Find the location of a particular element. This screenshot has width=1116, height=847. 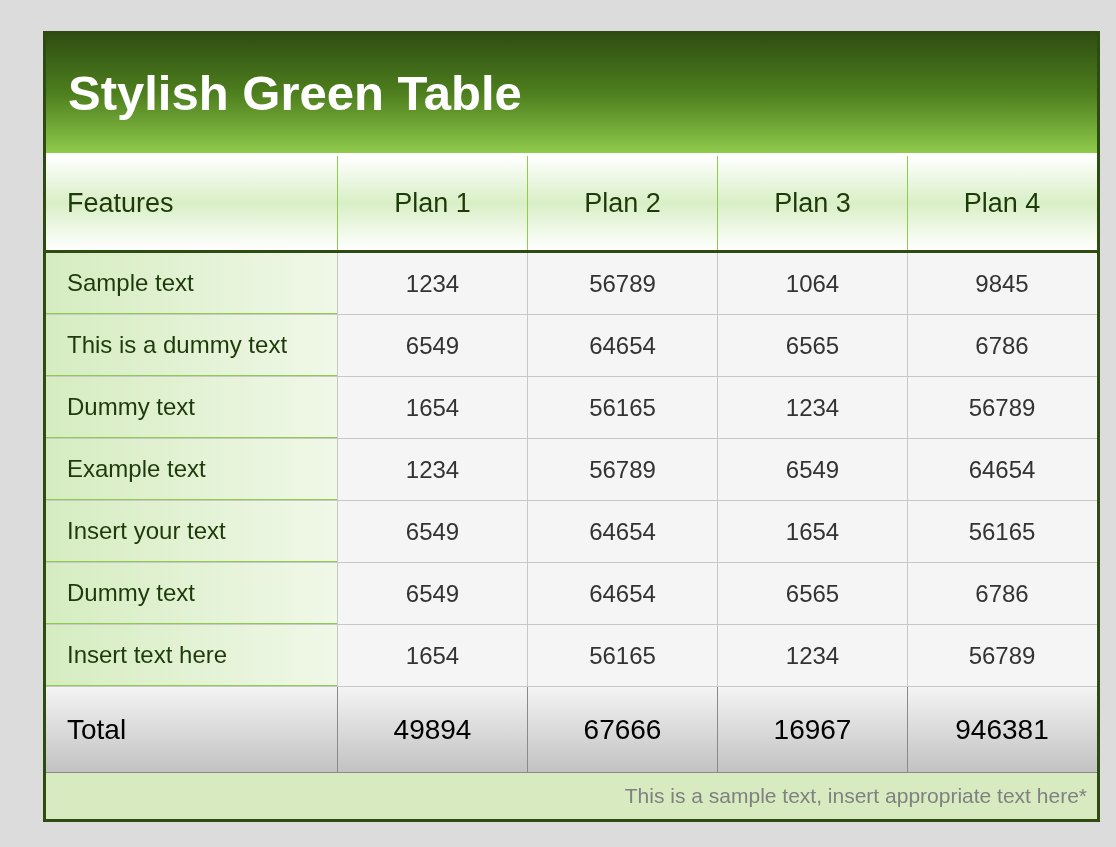

column-header: Plan 2 is located at coordinates (622, 203).